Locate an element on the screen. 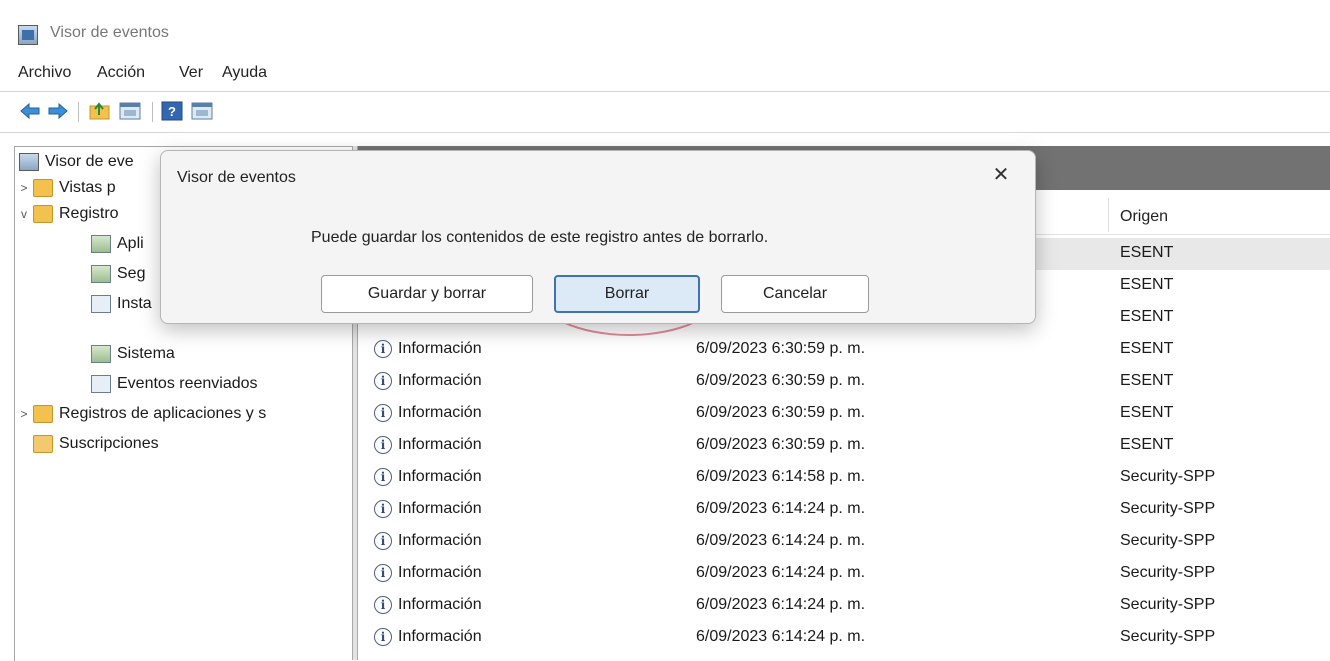  tree-item-app-services-logs: > Registros de aplicaciones y s is located at coordinates (140, 414).